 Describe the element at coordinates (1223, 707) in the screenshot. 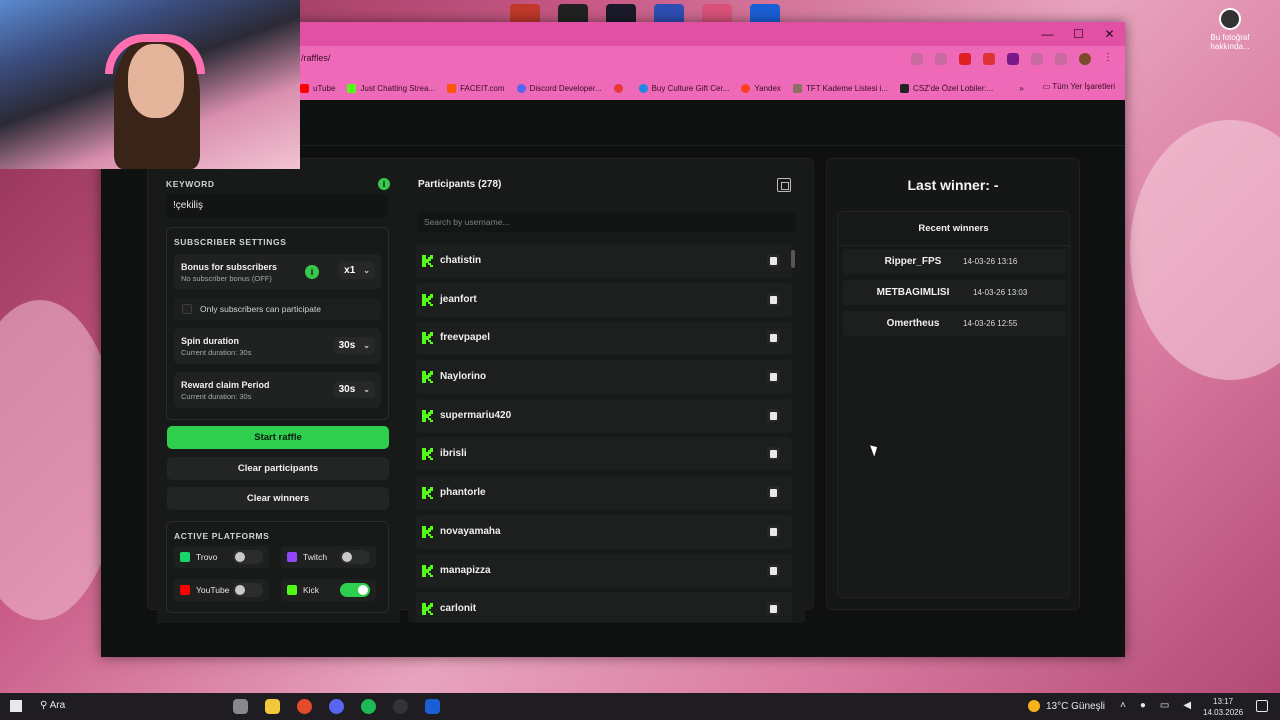

I see `clock: 13:17 14.03.2026` at that location.